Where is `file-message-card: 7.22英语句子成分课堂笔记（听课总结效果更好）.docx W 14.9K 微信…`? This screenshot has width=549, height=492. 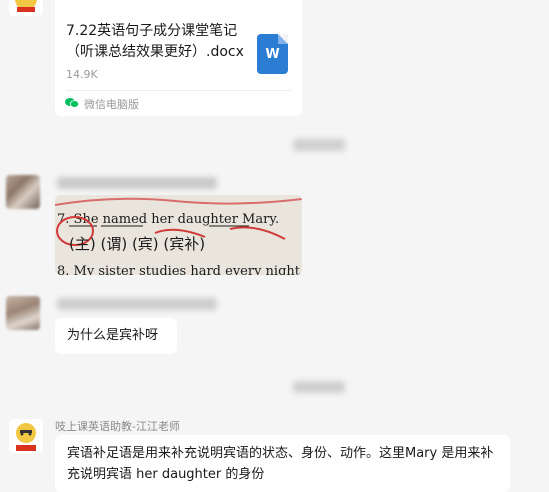
file-message-card: 7.22英语句子成分课堂笔记（听课总结效果更好）.docx W 14.9K 微信… is located at coordinates (178, 58).